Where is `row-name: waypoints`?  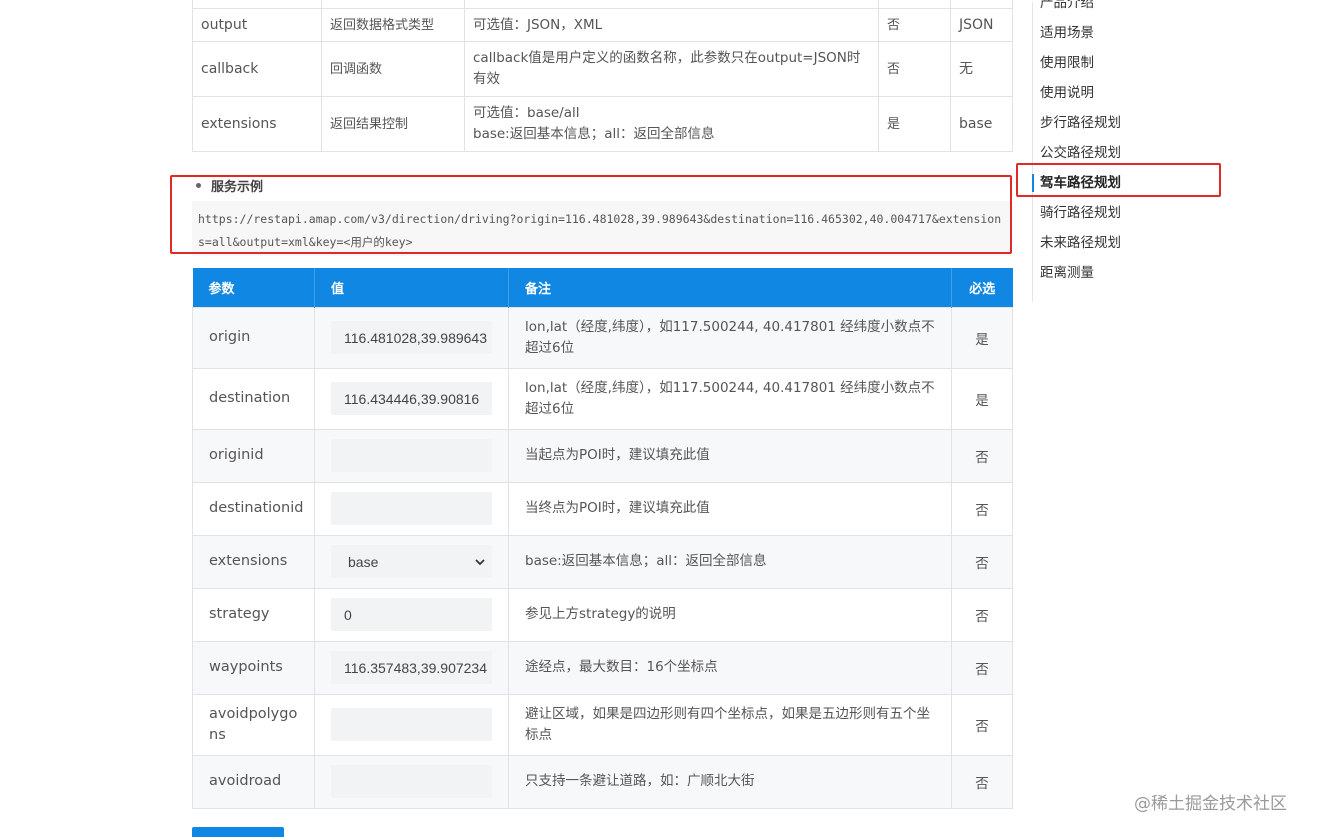 row-name: waypoints is located at coordinates (253, 667).